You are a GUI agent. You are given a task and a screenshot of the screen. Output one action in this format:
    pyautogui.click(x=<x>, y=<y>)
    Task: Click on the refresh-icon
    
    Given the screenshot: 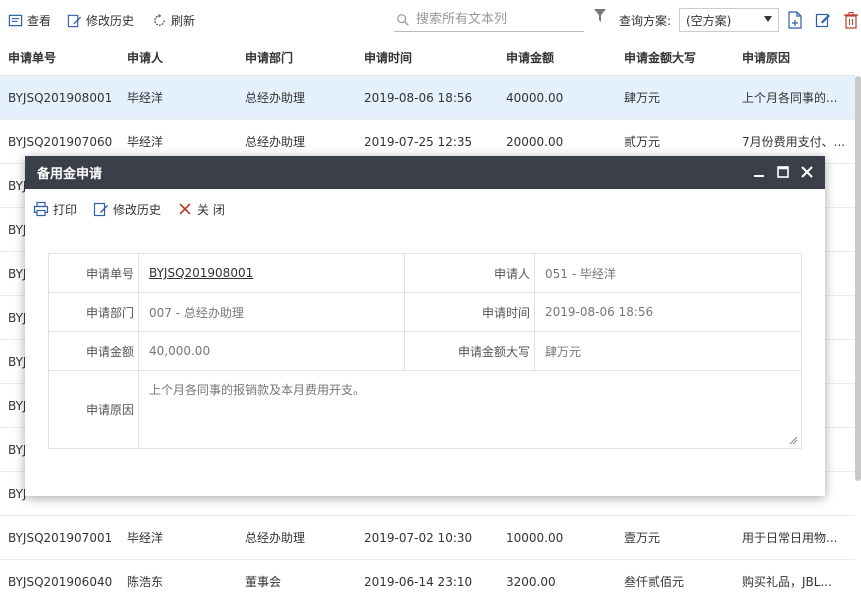 What is the action you would take?
    pyautogui.click(x=159, y=19)
    